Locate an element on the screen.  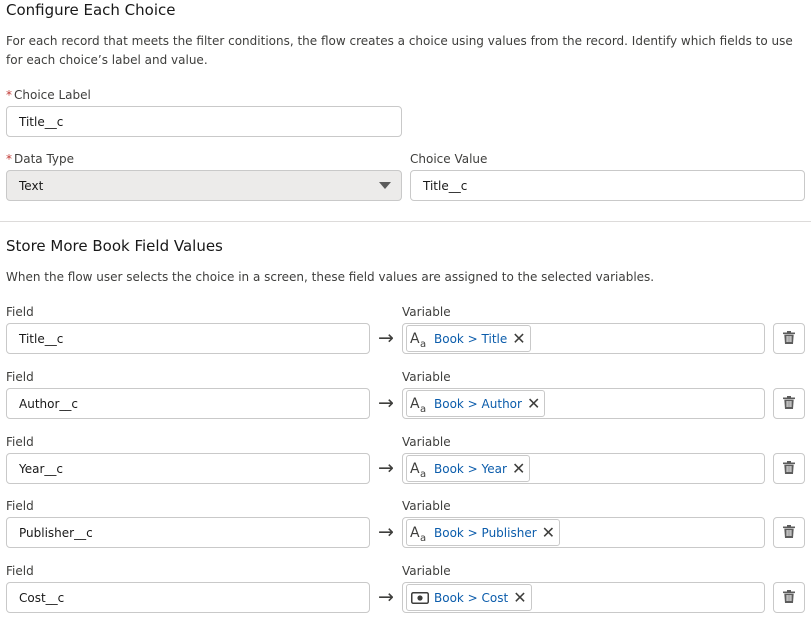
field-input: Year__c is located at coordinates (188, 468).